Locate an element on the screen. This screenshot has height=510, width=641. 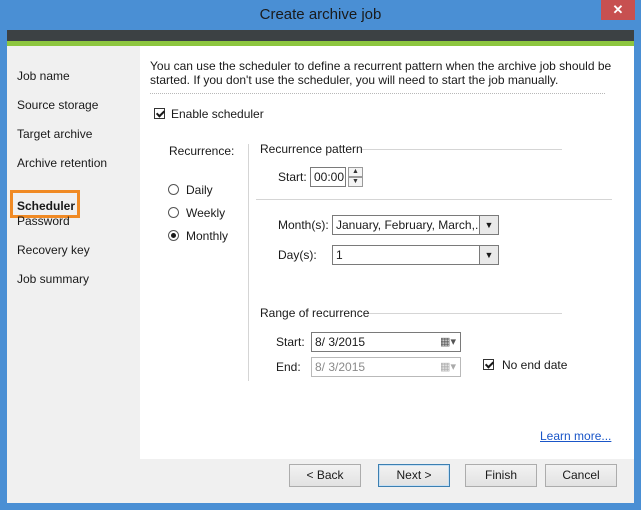
header-band-dark is located at coordinates (320, 35).